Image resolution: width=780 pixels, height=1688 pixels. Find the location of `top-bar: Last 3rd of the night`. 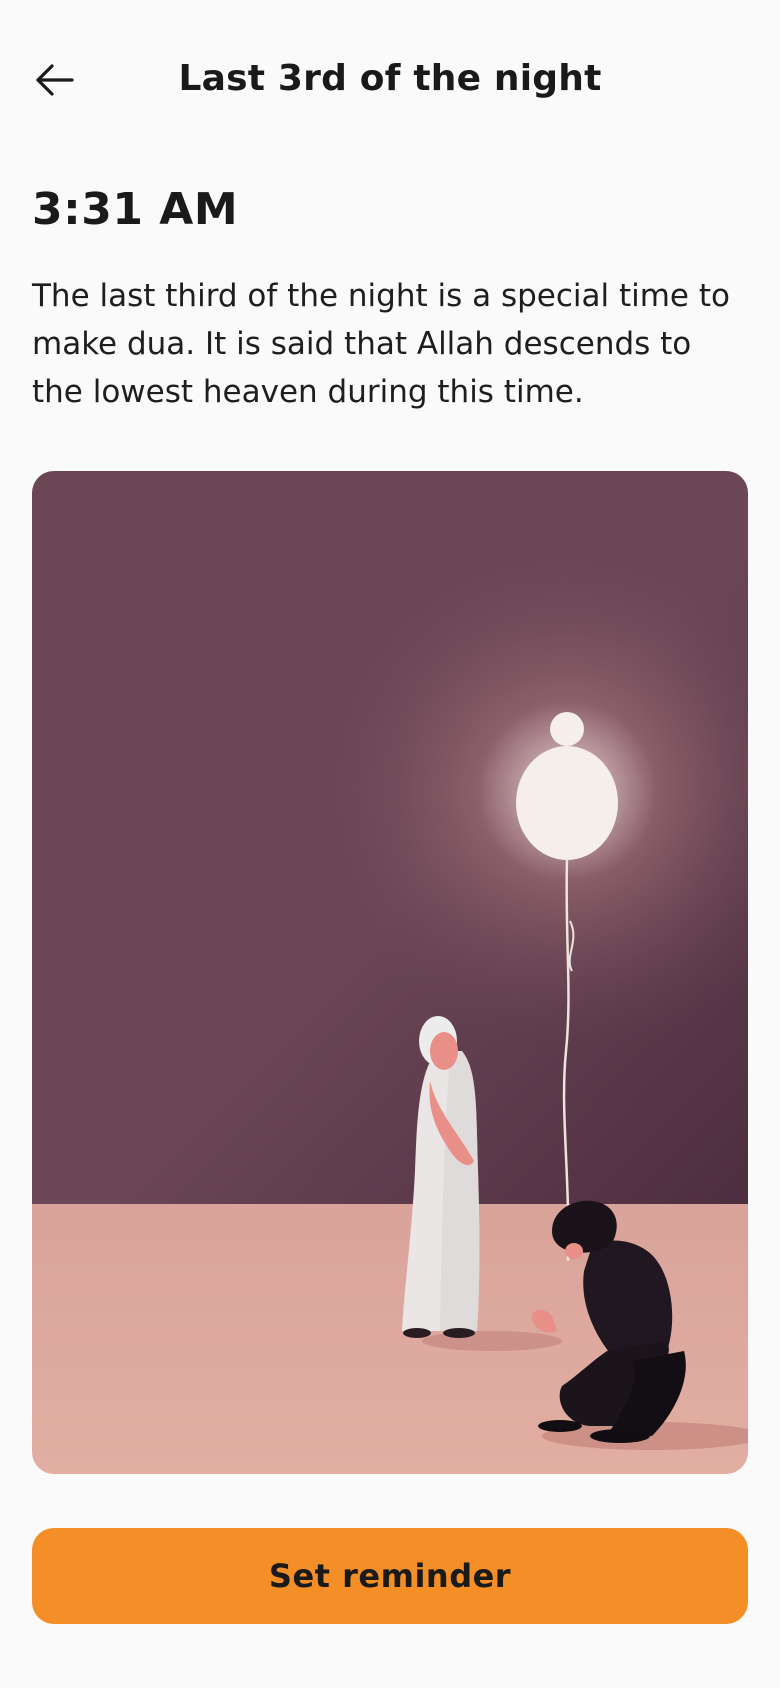

top-bar: Last 3rd of the night is located at coordinates (390, 80).